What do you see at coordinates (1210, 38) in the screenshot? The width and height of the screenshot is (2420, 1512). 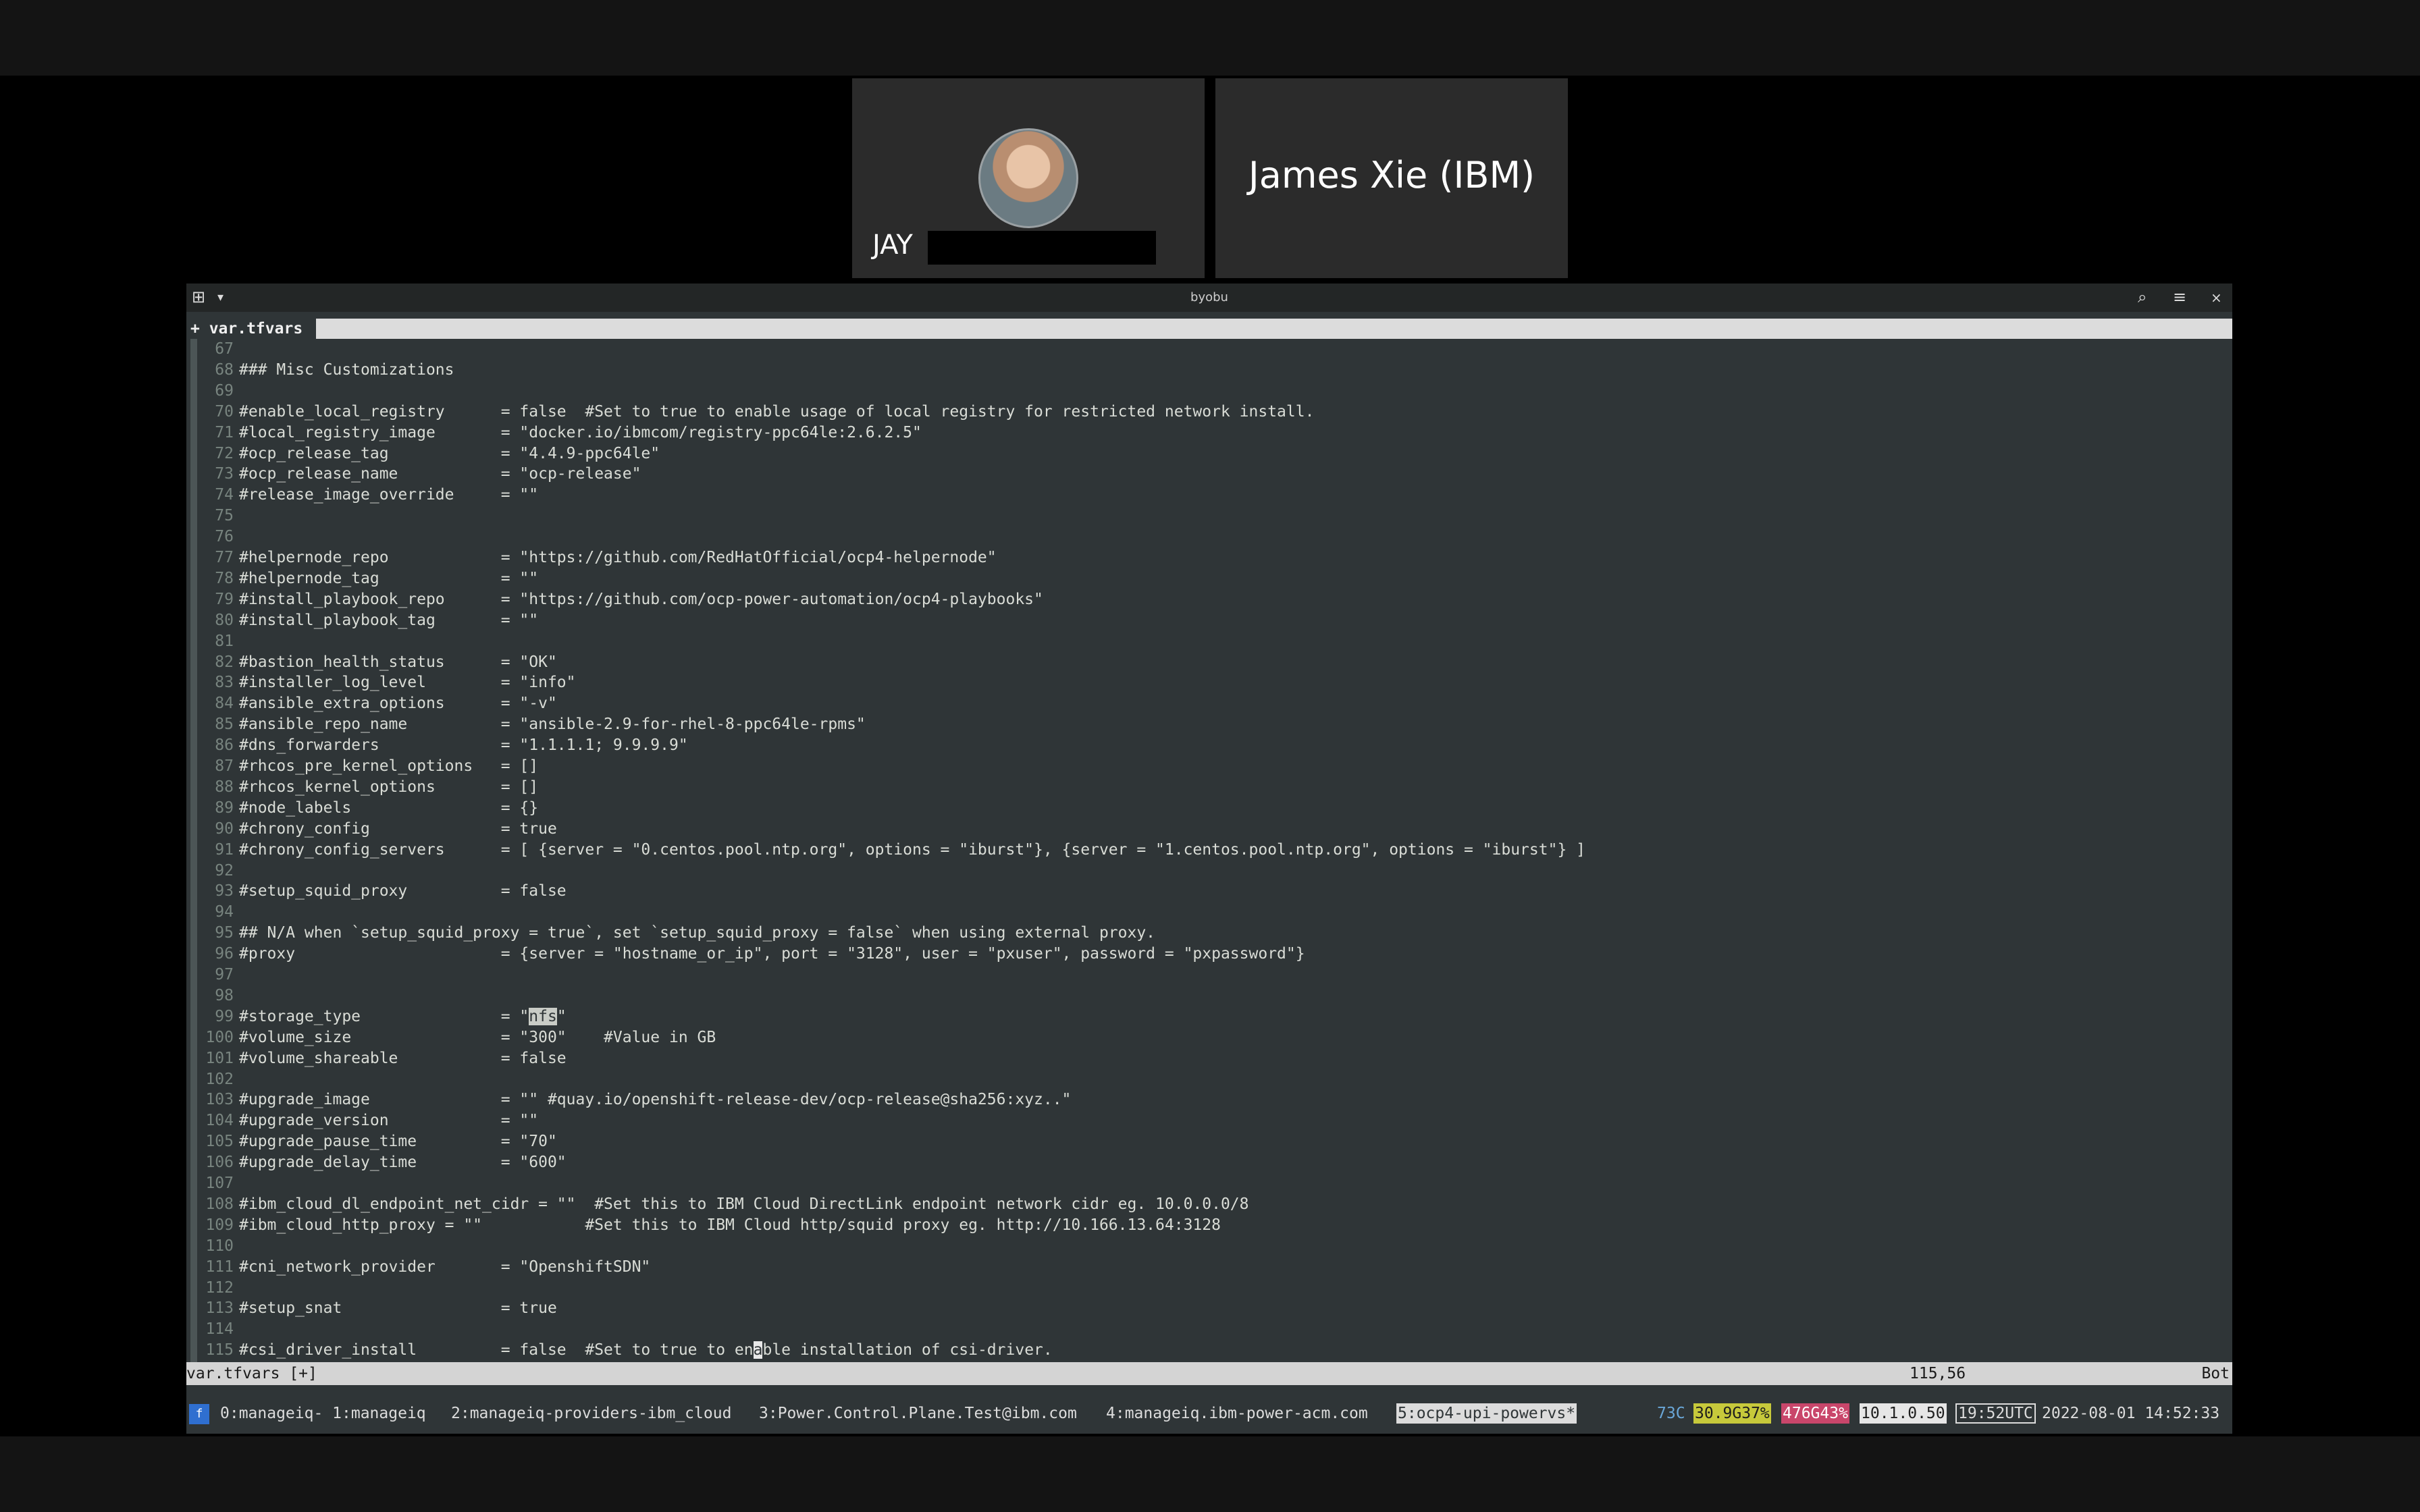 I see `meeting-top-band` at bounding box center [1210, 38].